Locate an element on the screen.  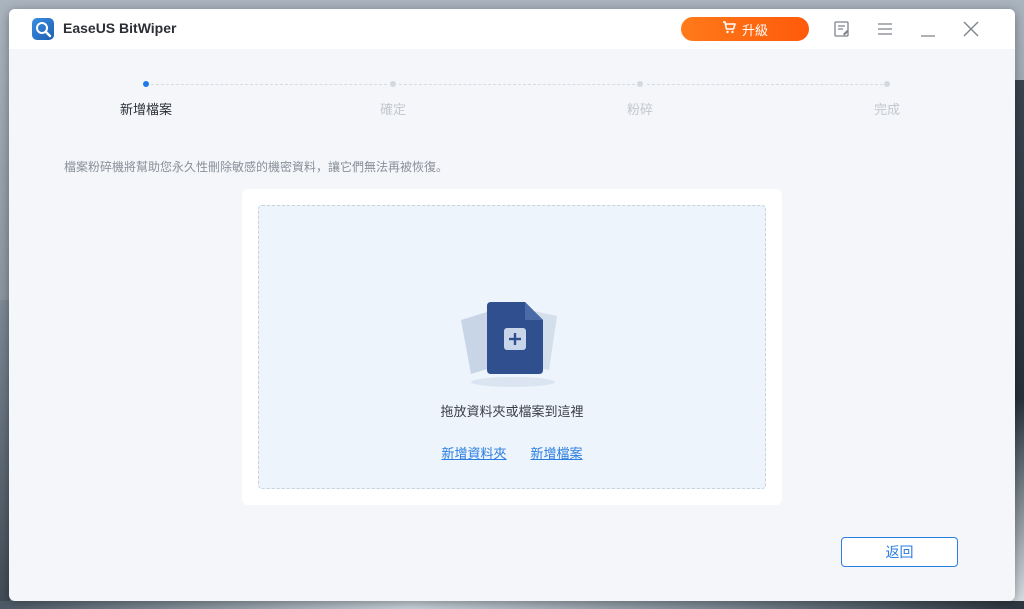
feedback-icon is located at coordinates (842, 29).